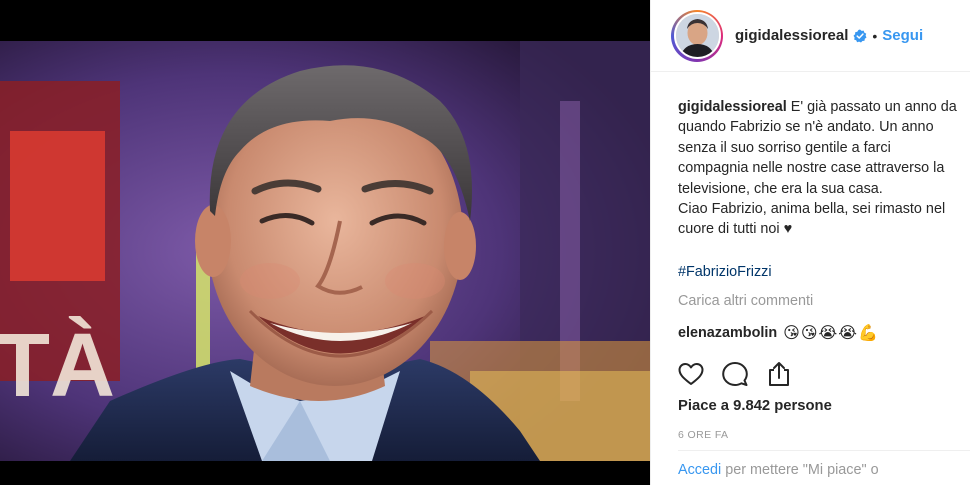 The image size is (970, 485). I want to click on caption-text: E' già passato un anno da, so click(873, 107).